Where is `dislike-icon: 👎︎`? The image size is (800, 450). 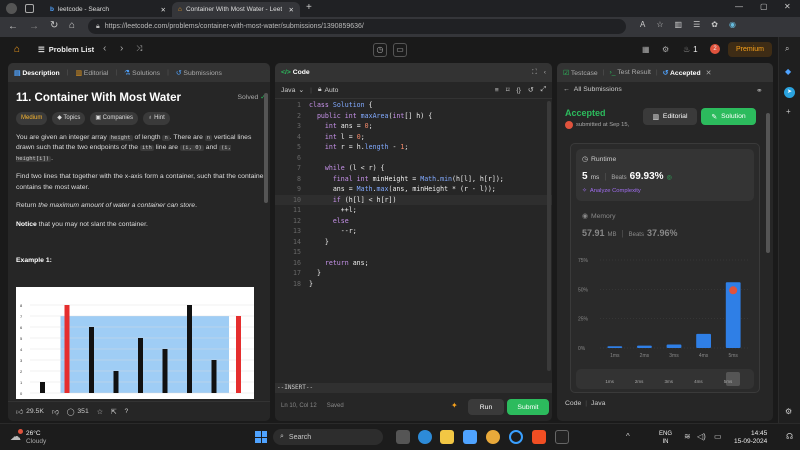 dislike-icon: 👎︎ is located at coordinates (55, 412).